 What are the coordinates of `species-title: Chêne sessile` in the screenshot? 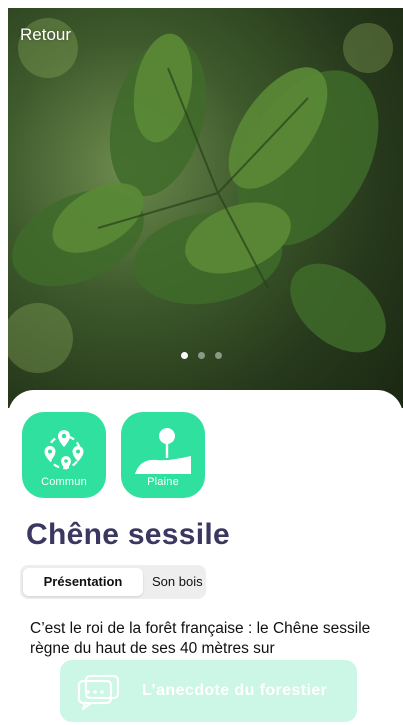 It's located at (128, 534).